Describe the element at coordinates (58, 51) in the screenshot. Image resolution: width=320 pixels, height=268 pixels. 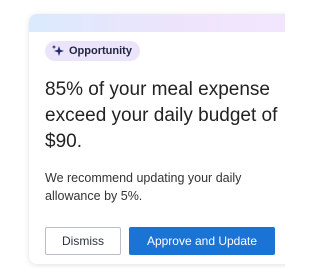
I see `sparkle-icon` at that location.